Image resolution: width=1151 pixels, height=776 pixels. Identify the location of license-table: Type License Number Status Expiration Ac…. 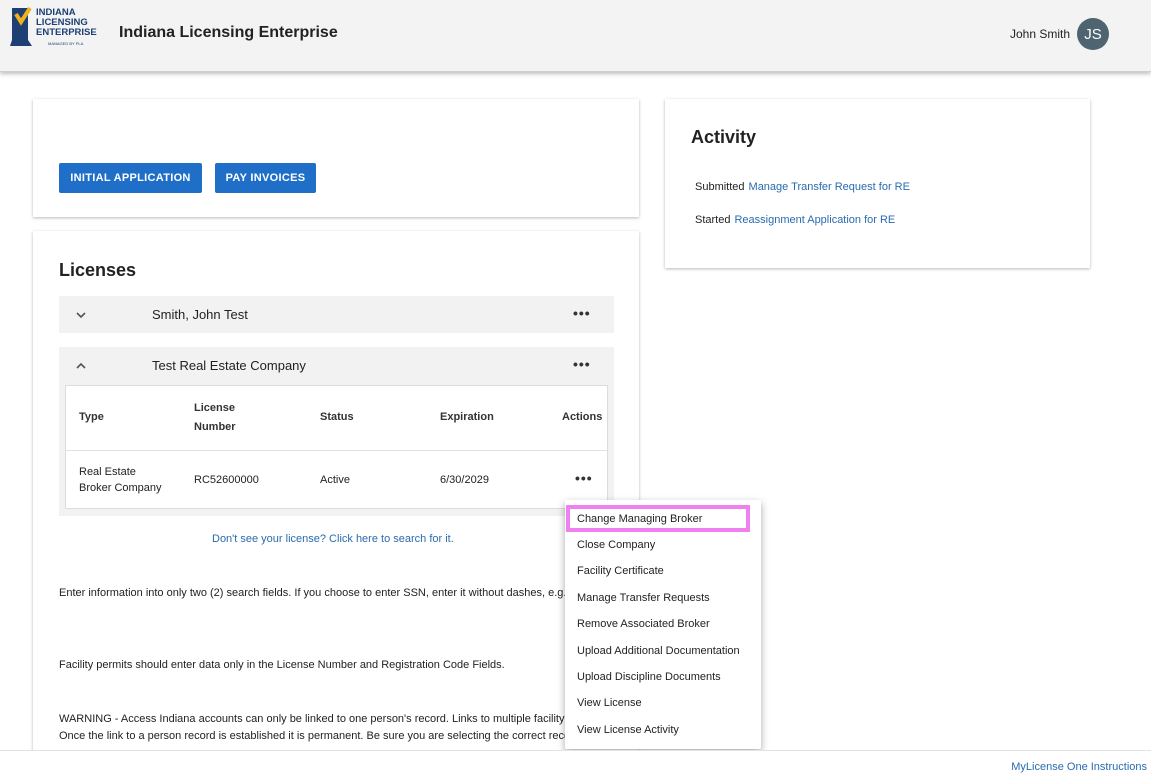
(336, 447).